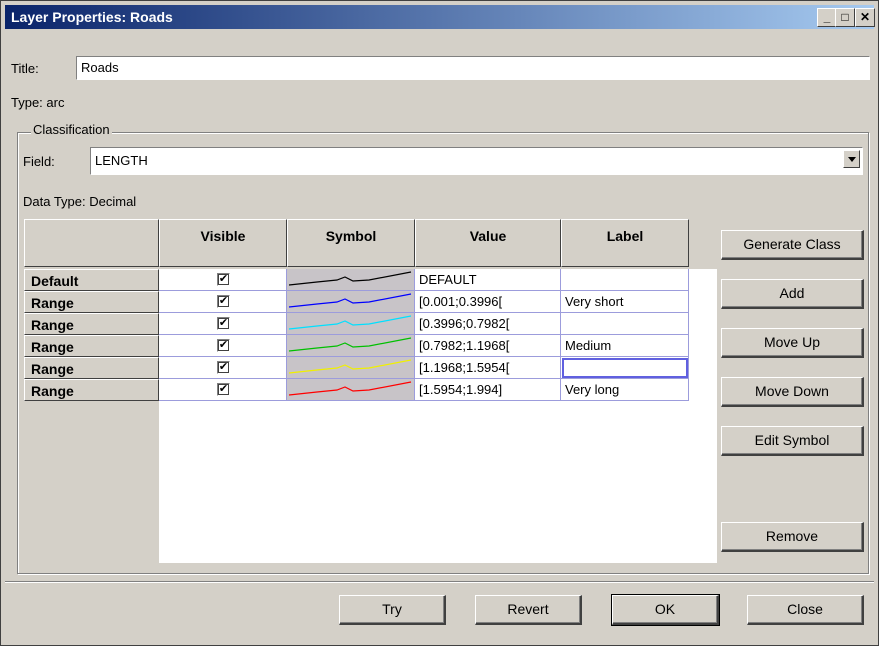 This screenshot has height=646, width=879. What do you see at coordinates (625, 243) in the screenshot?
I see `column-header-label: Label` at bounding box center [625, 243].